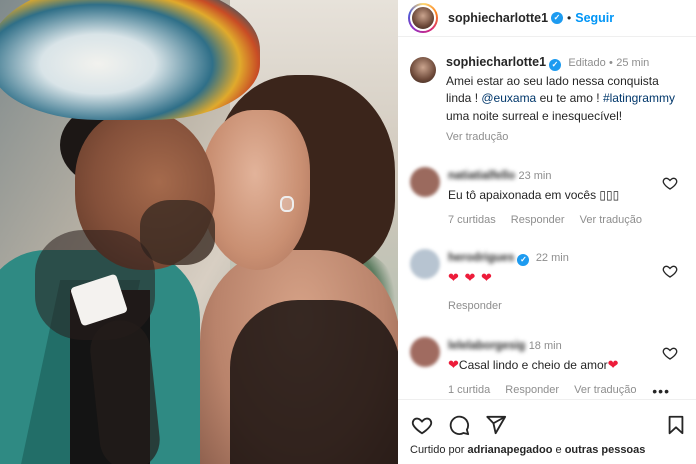 This screenshot has height=464, width=696. Describe the element at coordinates (498, 18) in the screenshot. I see `author-username: sophiecharlotte1` at that location.